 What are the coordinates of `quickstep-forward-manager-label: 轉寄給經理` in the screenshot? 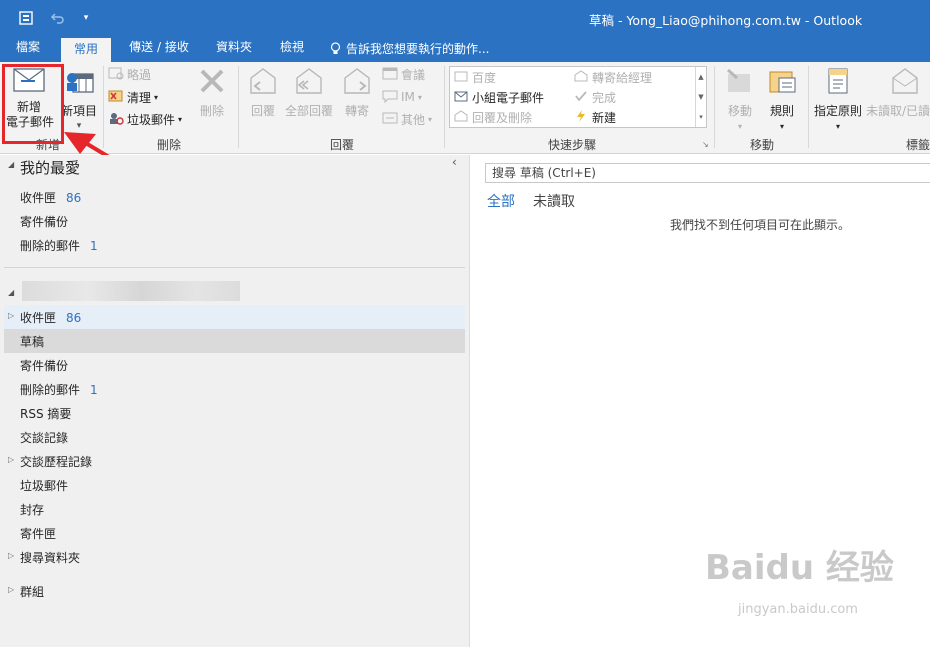 It's located at (622, 77).